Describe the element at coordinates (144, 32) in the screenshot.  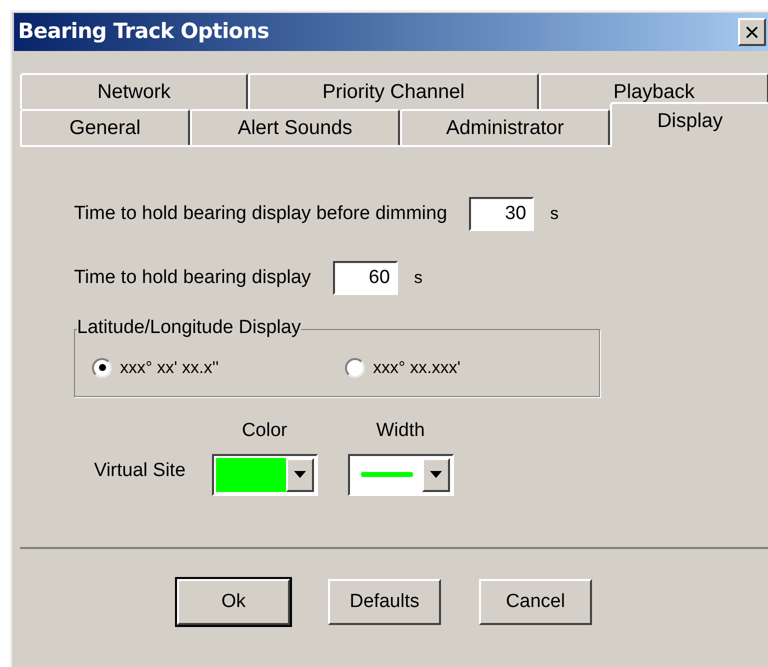
I see `window-title: Bearing Track Options` at that location.